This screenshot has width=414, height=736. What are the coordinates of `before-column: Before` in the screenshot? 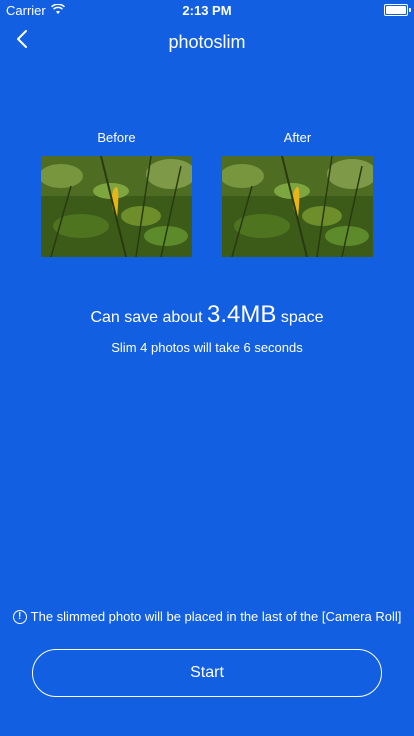 It's located at (116, 193).